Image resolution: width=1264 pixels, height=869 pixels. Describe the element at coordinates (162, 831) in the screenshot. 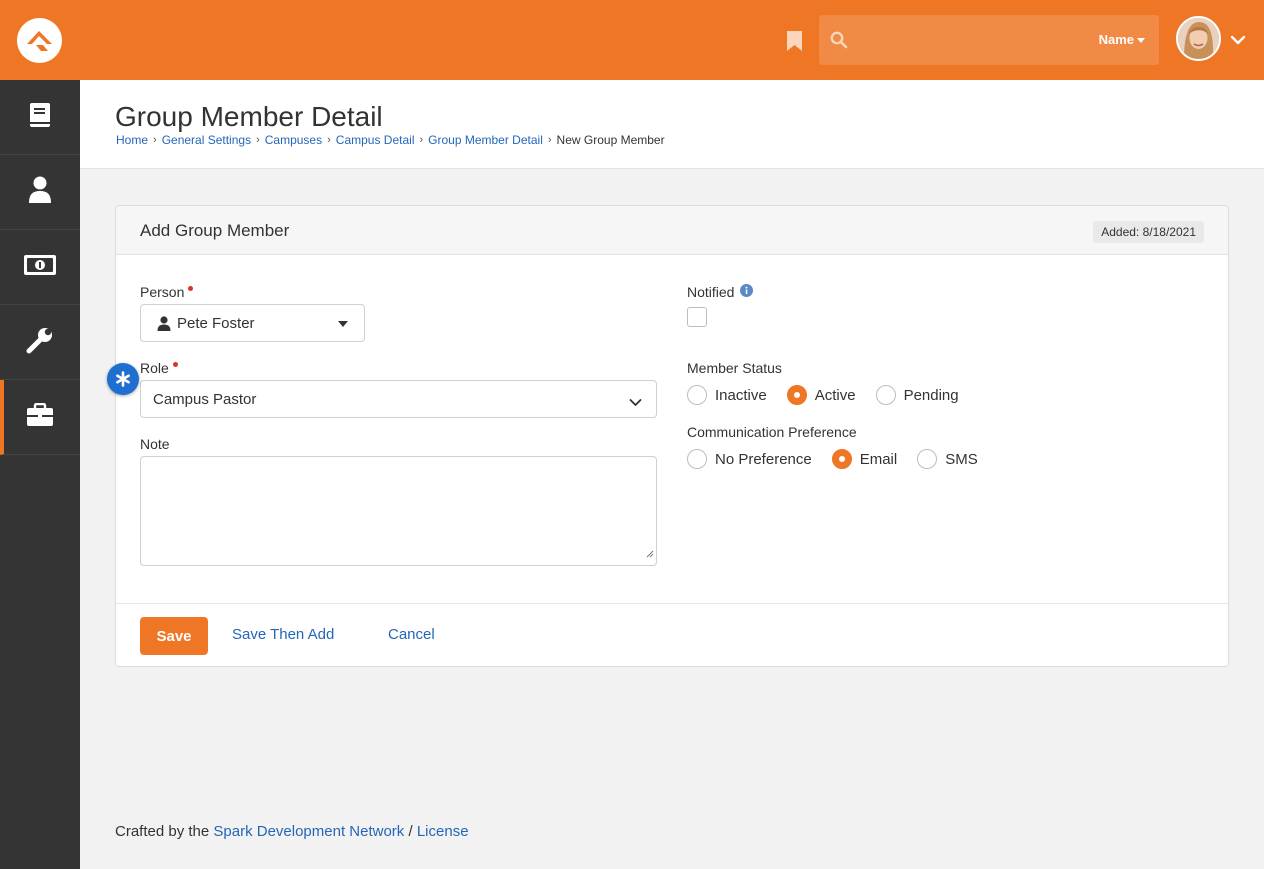

I see `footer-prefix: Crafted by the` at that location.